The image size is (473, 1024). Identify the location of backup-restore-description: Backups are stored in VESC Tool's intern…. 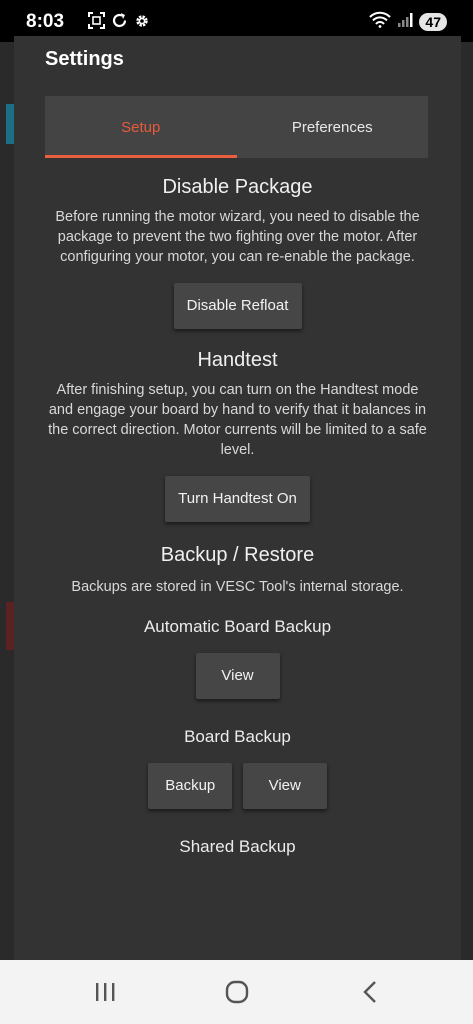
(237, 587).